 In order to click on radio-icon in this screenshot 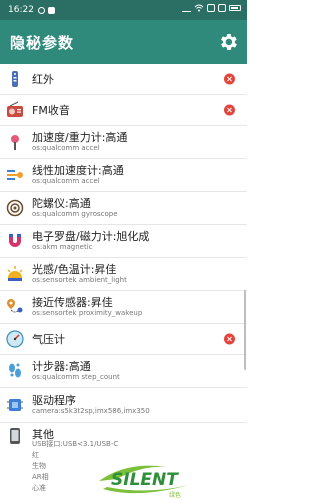, I will do `click(15, 109)`.